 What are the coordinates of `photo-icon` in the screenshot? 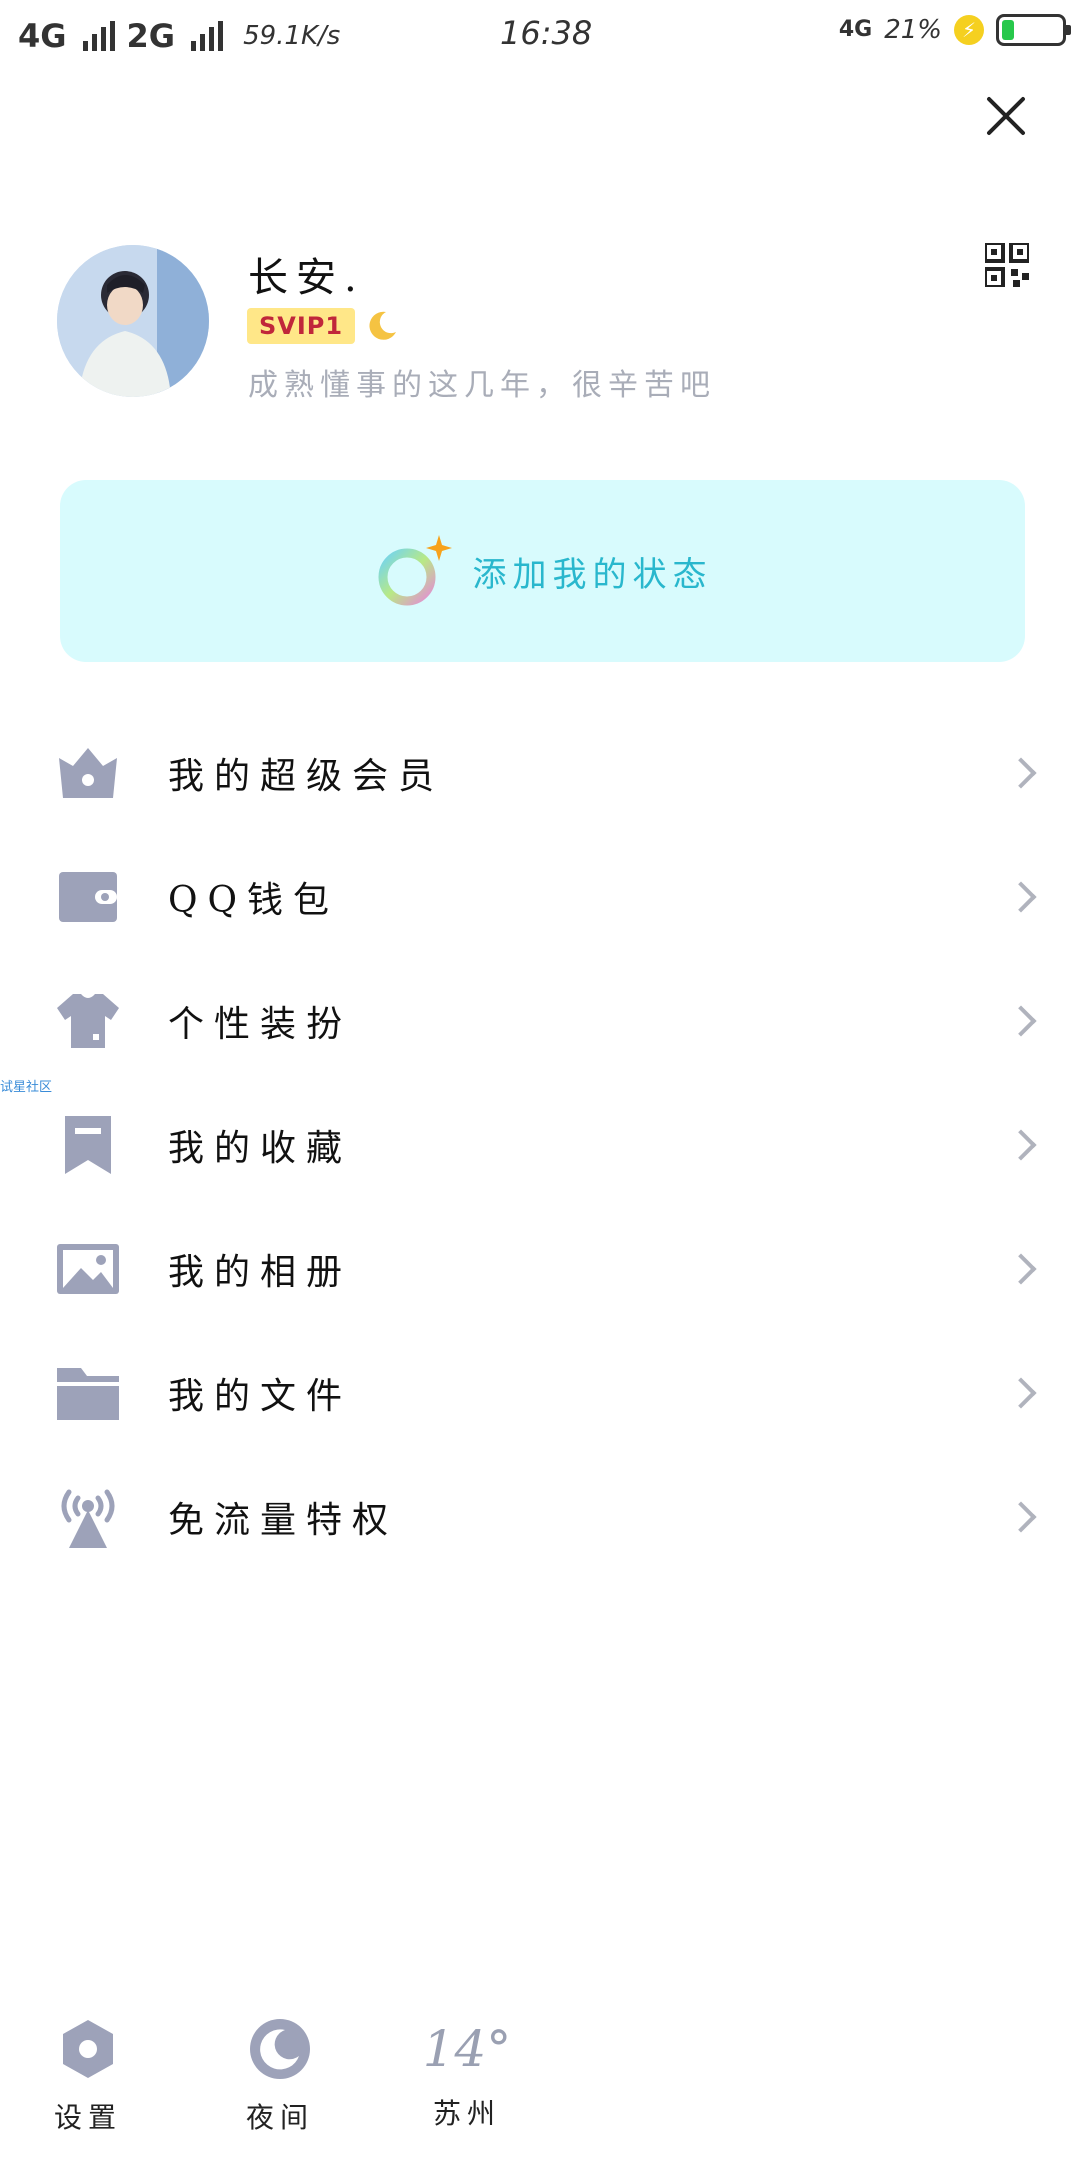 It's located at (88, 1269).